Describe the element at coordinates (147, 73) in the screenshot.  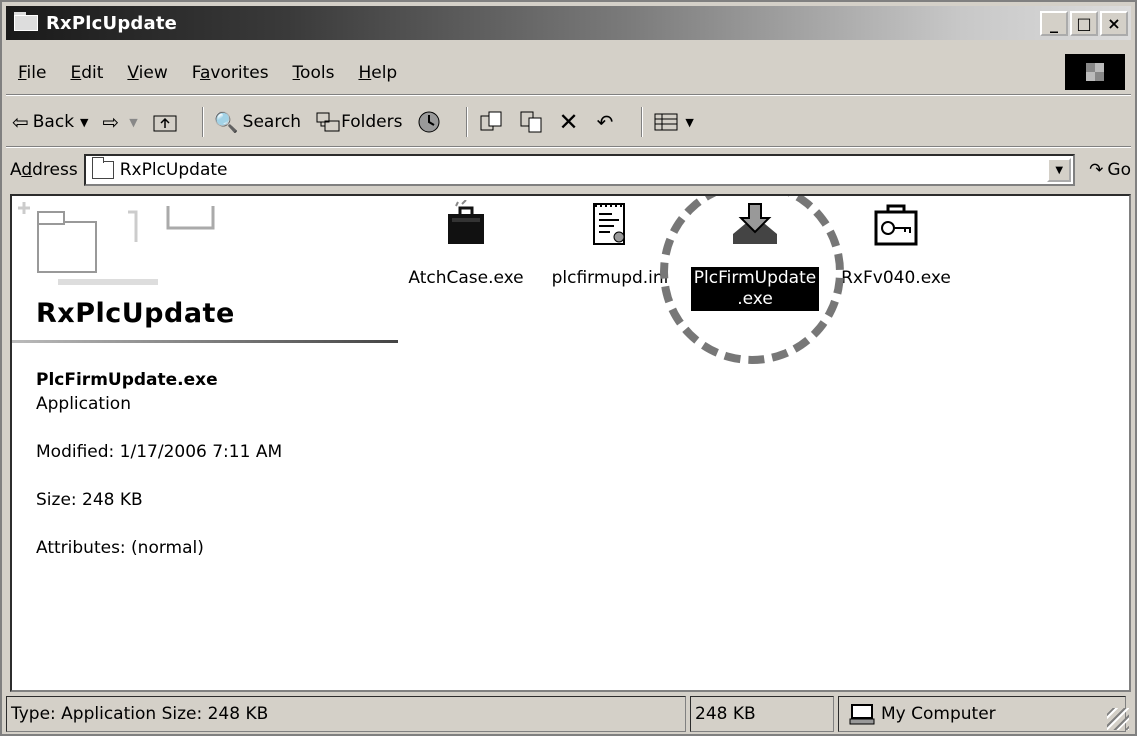
I see `menu-view: View` at that location.